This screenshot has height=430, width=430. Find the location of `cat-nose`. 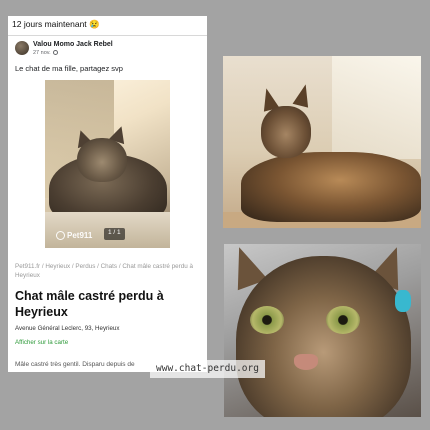

cat-nose is located at coordinates (306, 362).